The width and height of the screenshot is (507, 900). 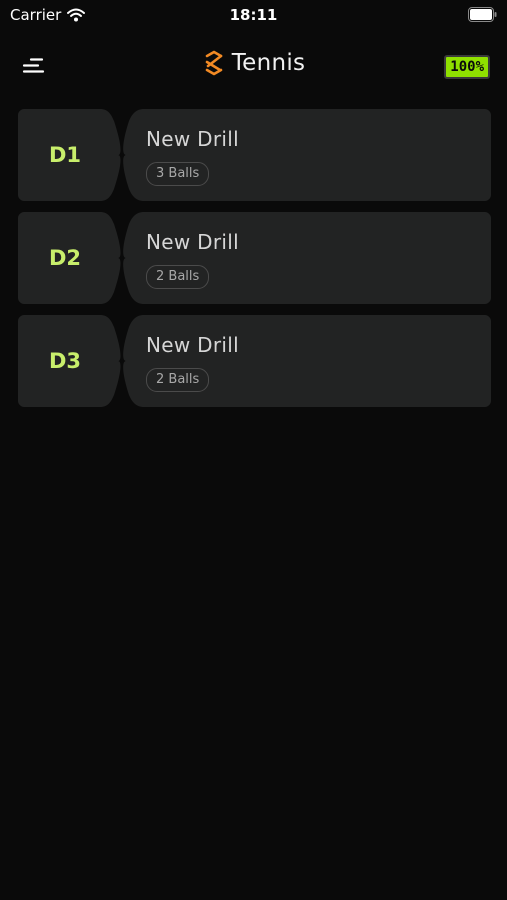 I want to click on status-time: 18:11, so click(x=253, y=15).